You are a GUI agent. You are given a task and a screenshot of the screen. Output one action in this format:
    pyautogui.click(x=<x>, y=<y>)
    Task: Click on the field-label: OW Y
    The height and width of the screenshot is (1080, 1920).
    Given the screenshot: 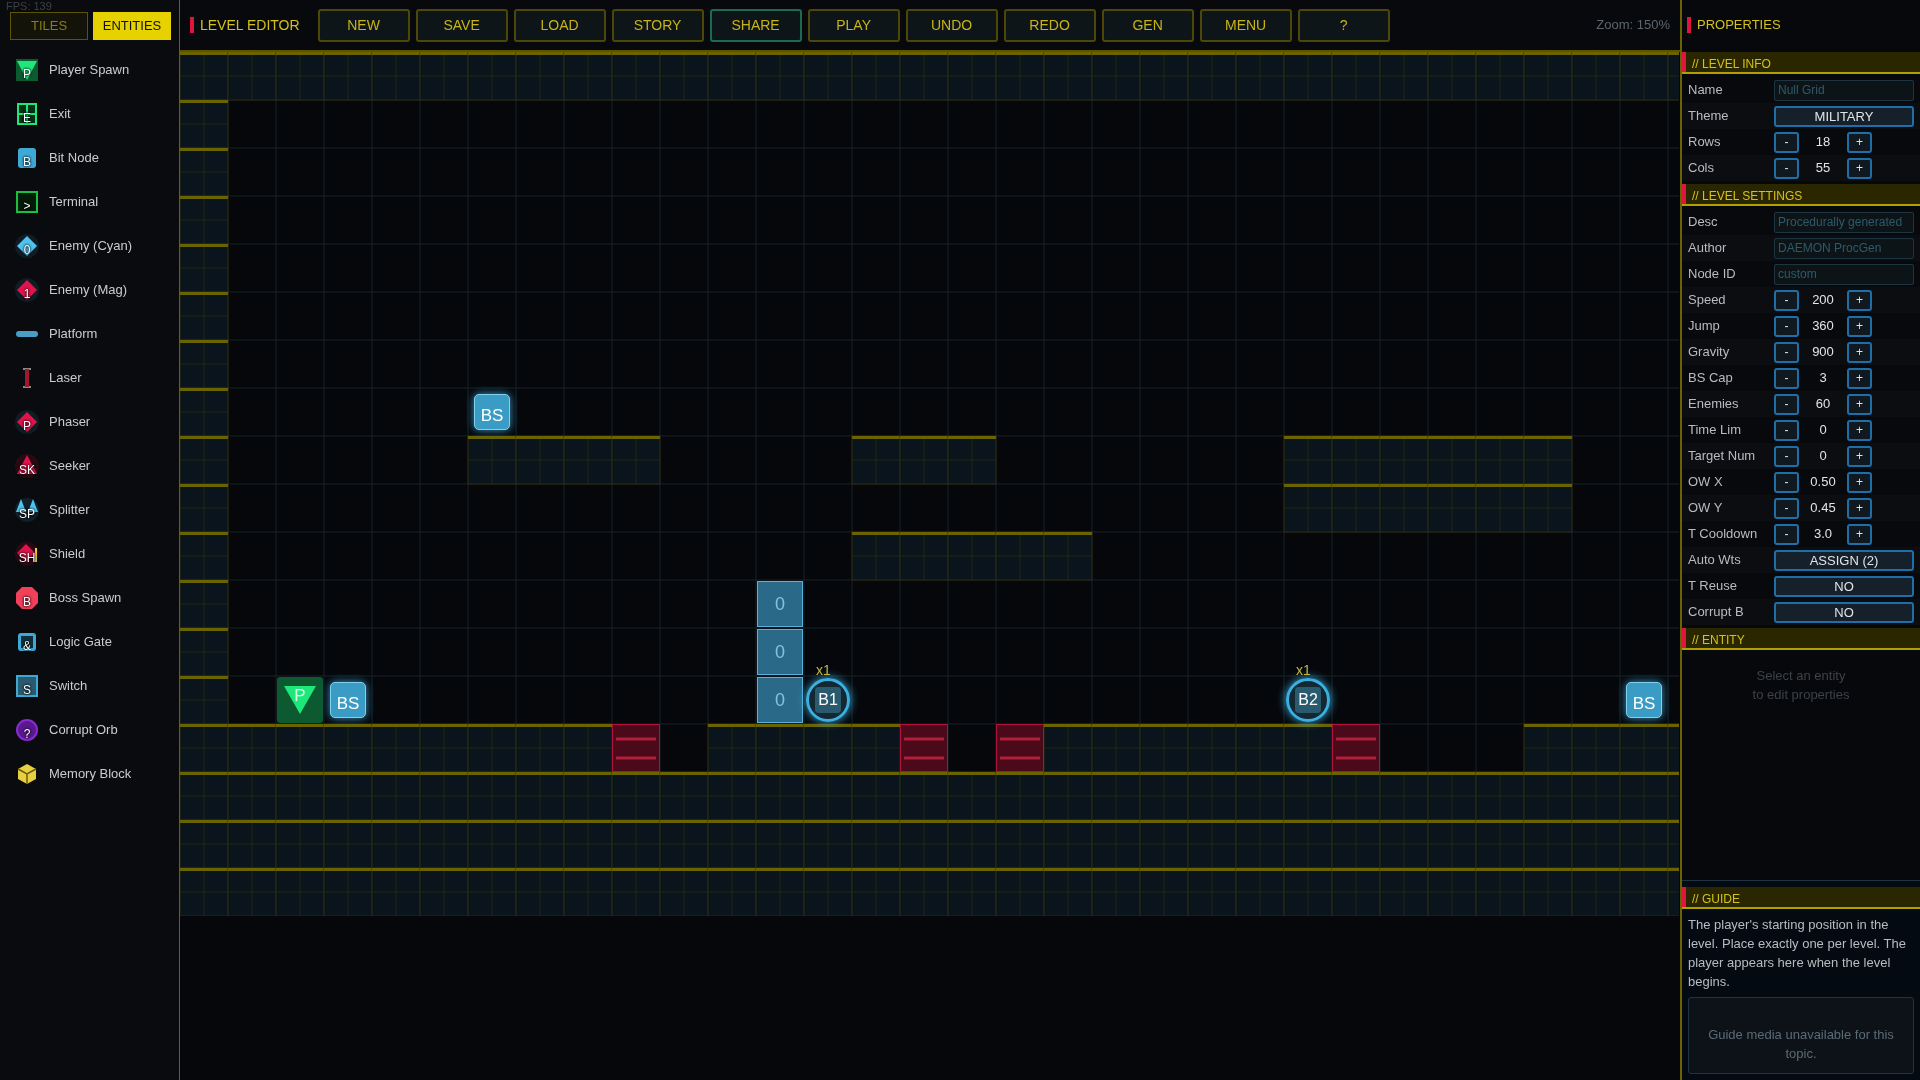 What is the action you would take?
    pyautogui.click(x=1706, y=508)
    